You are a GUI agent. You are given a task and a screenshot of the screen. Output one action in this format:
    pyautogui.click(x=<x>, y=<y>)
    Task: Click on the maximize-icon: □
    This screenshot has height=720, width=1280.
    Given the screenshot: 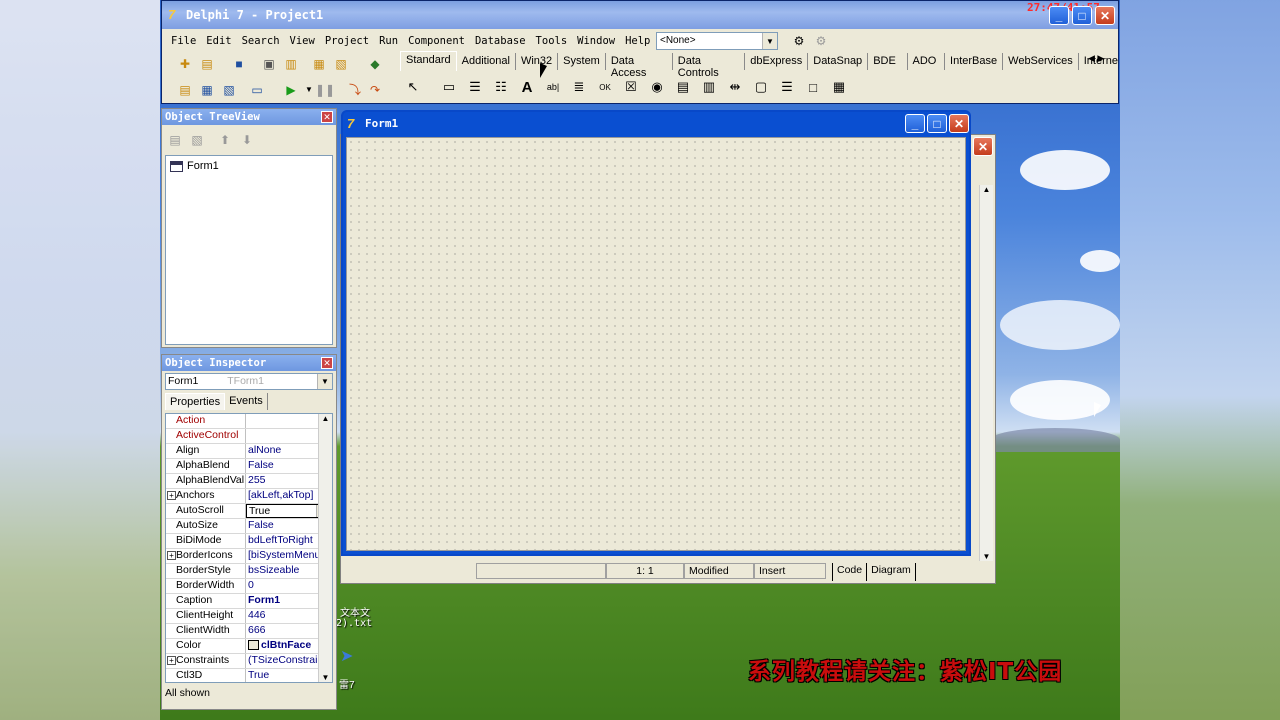 What is the action you would take?
    pyautogui.click(x=1082, y=15)
    